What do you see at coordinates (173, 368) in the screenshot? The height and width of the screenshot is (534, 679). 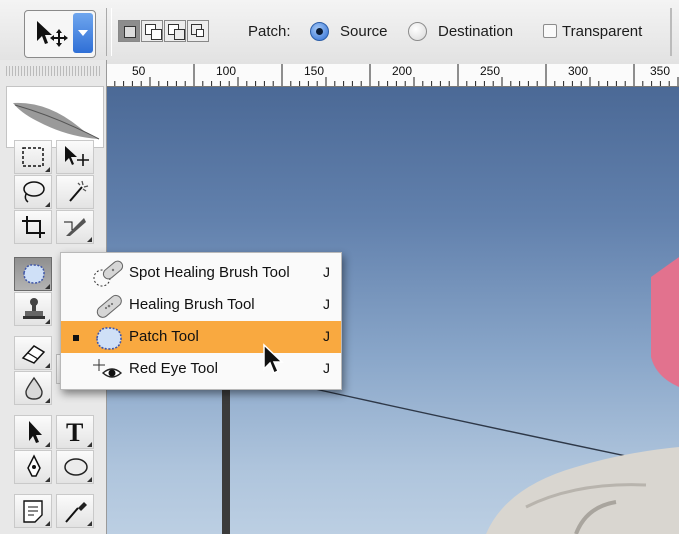 I see `flyout-item-label: Red Eye Tool` at bounding box center [173, 368].